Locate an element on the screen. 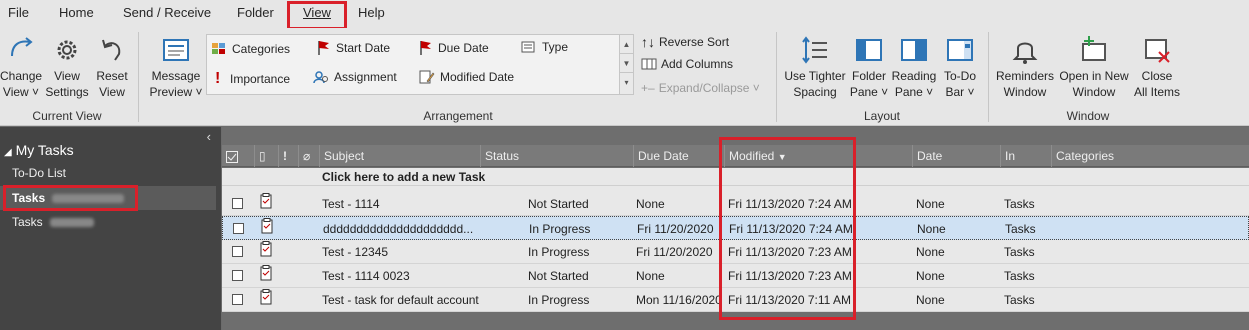 The width and height of the screenshot is (1249, 330). layout-group-label: Layout is located at coordinates (882, 116).